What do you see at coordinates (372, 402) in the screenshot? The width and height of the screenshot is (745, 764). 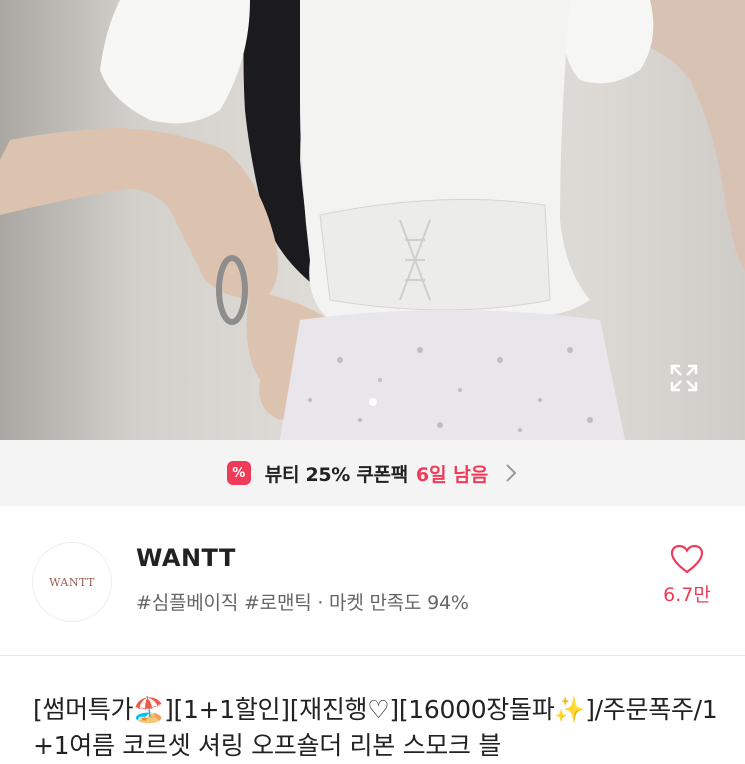 I see `gallery-dot` at bounding box center [372, 402].